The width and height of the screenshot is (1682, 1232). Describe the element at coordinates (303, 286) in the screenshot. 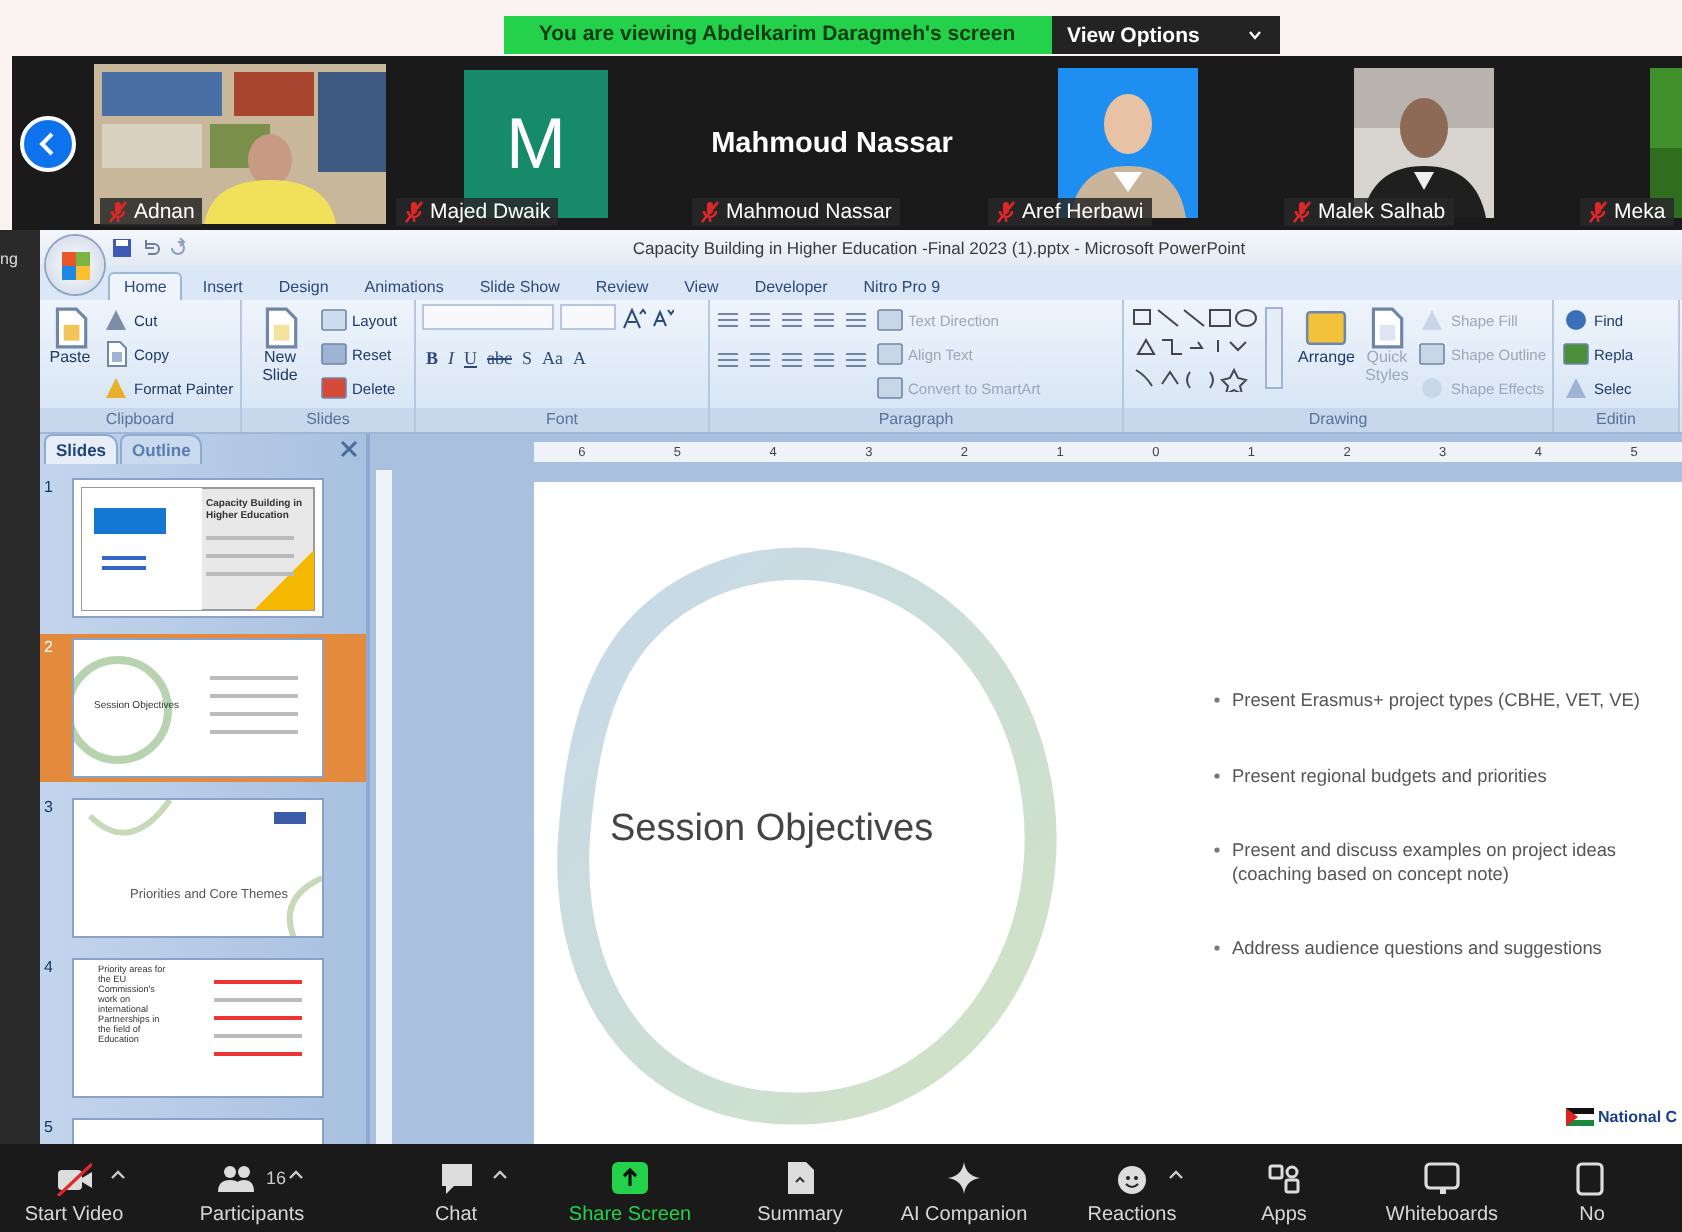

I see `ribbon-tab: Design` at that location.